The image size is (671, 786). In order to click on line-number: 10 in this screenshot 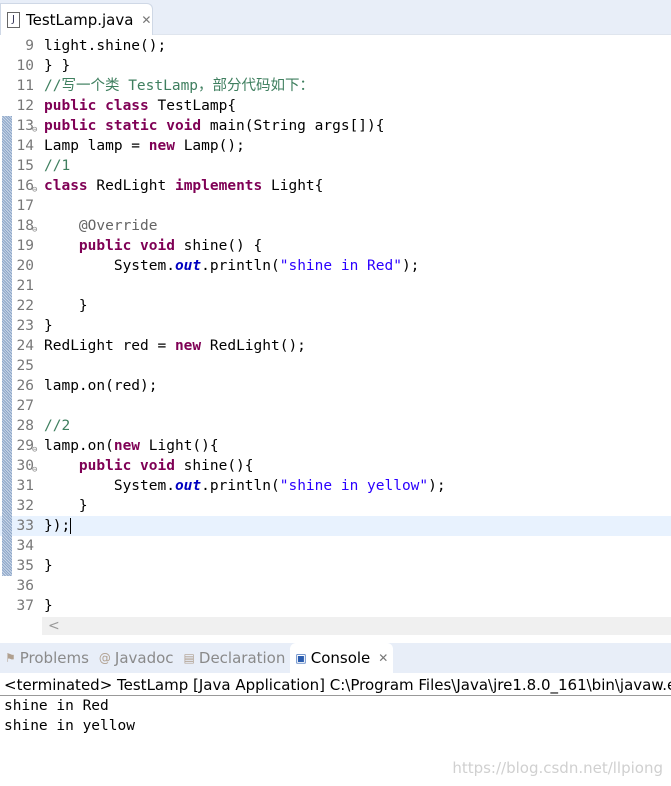, I will do `click(25, 66)`.